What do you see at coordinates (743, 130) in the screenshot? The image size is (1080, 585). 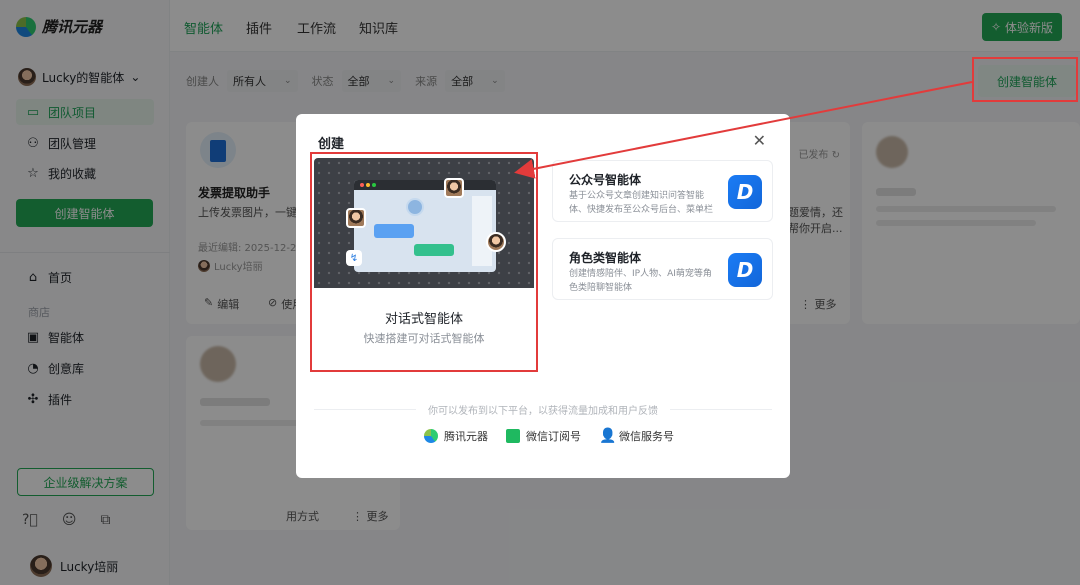 I see `annotation-arrow` at bounding box center [743, 130].